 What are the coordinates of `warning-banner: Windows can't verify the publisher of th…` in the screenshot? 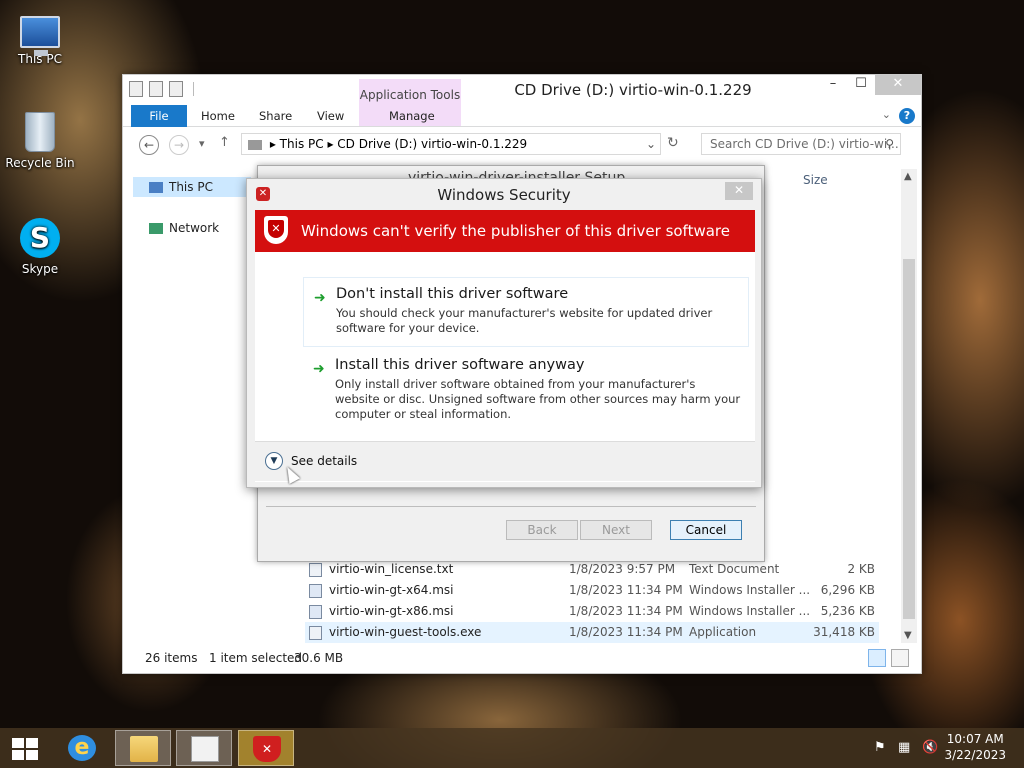 It's located at (505, 231).